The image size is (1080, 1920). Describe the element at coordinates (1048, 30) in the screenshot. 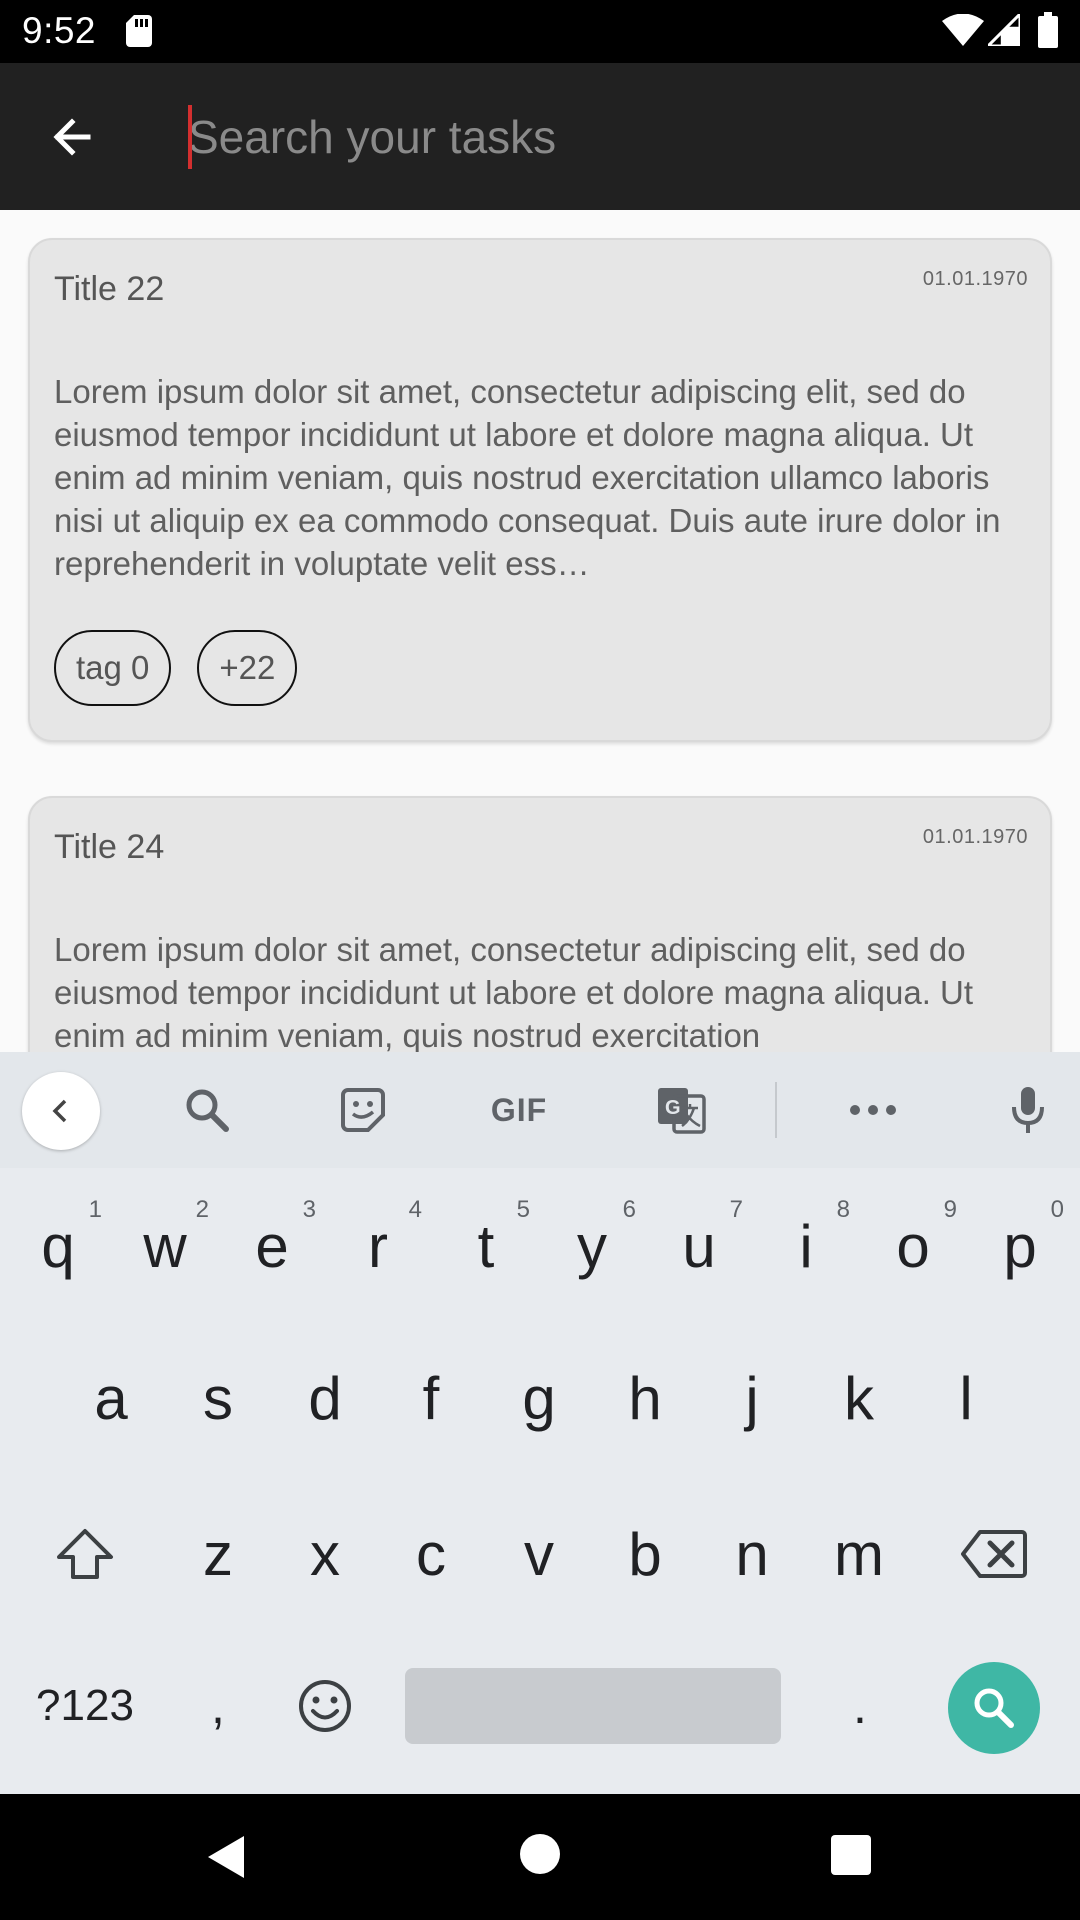

I see `battery-icon` at that location.